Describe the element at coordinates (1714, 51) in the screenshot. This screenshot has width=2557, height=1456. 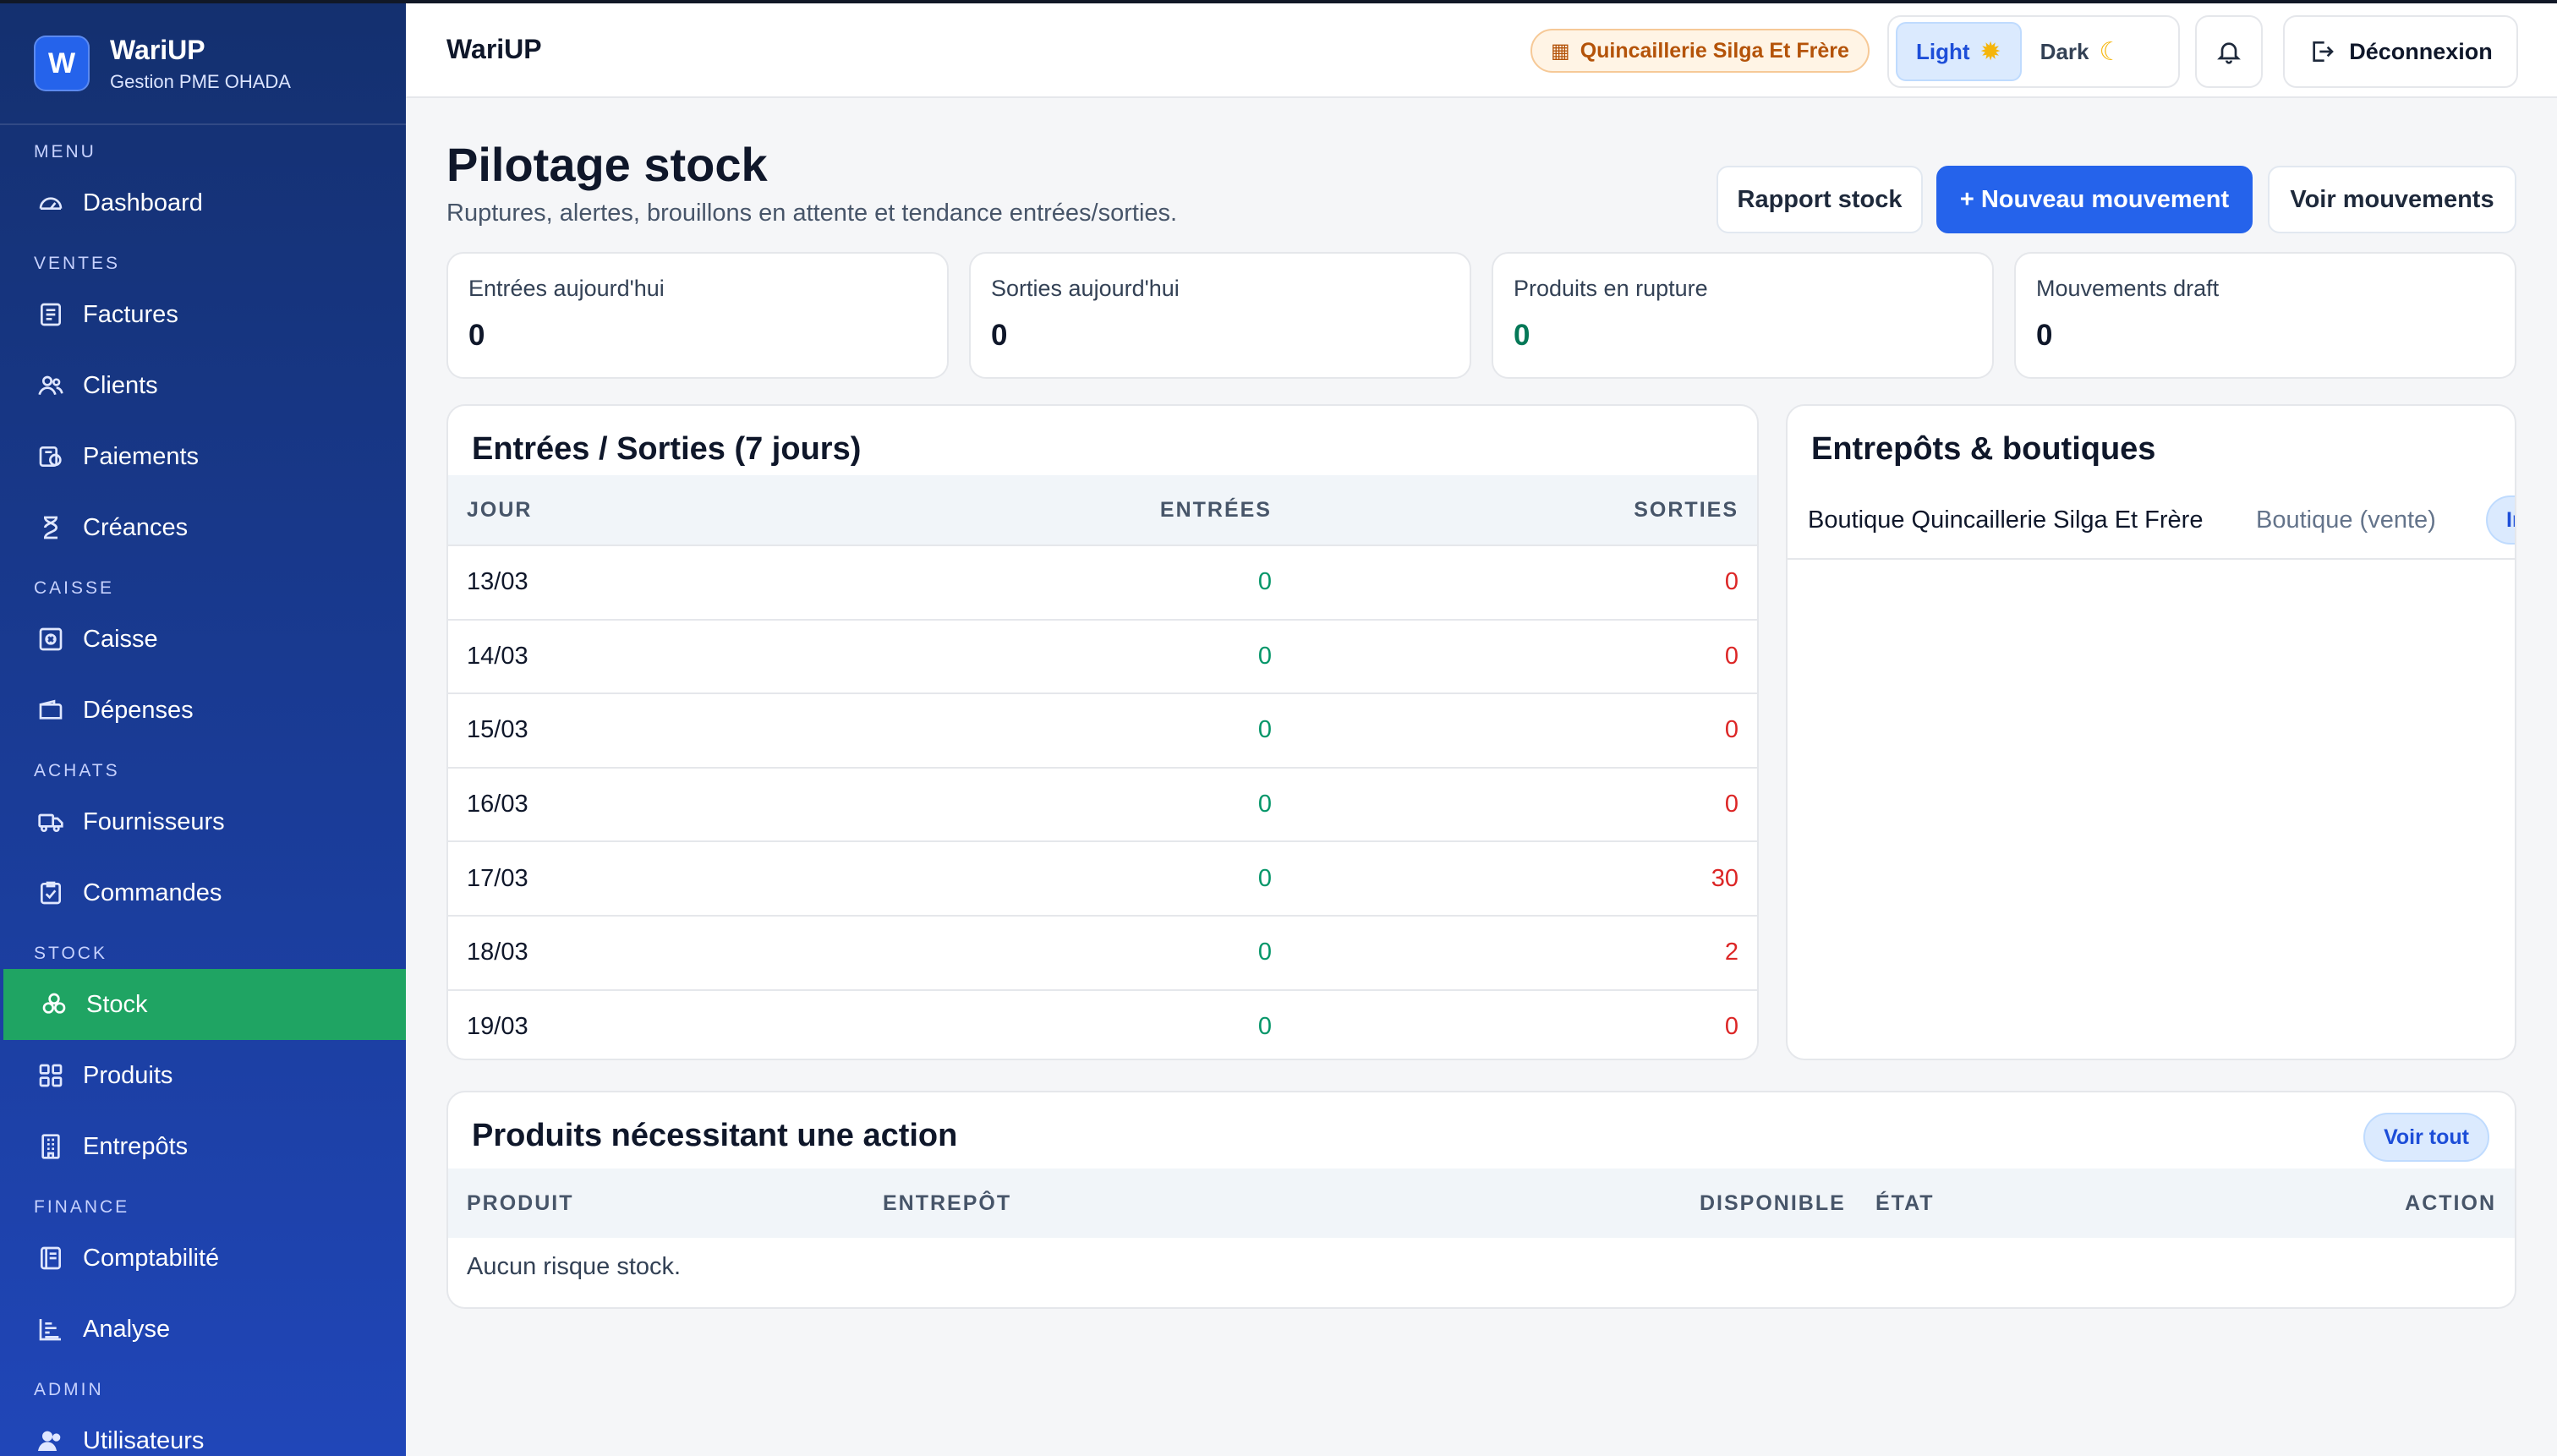
I see `company-name: Quincaillerie Silga Et Frère` at that location.